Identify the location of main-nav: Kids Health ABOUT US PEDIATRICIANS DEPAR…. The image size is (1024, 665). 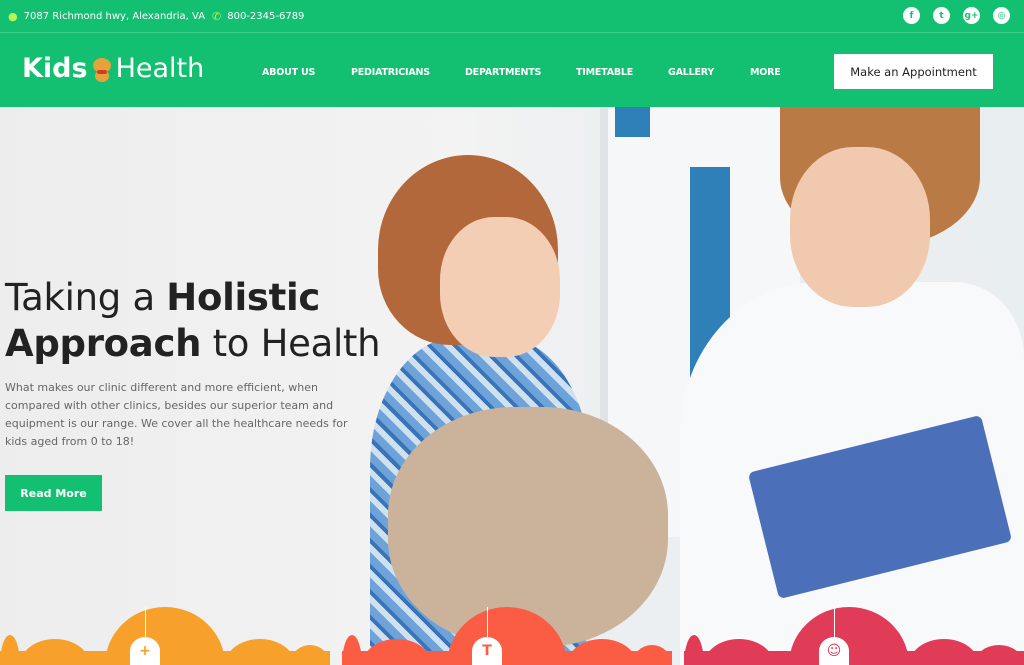
(512, 70).